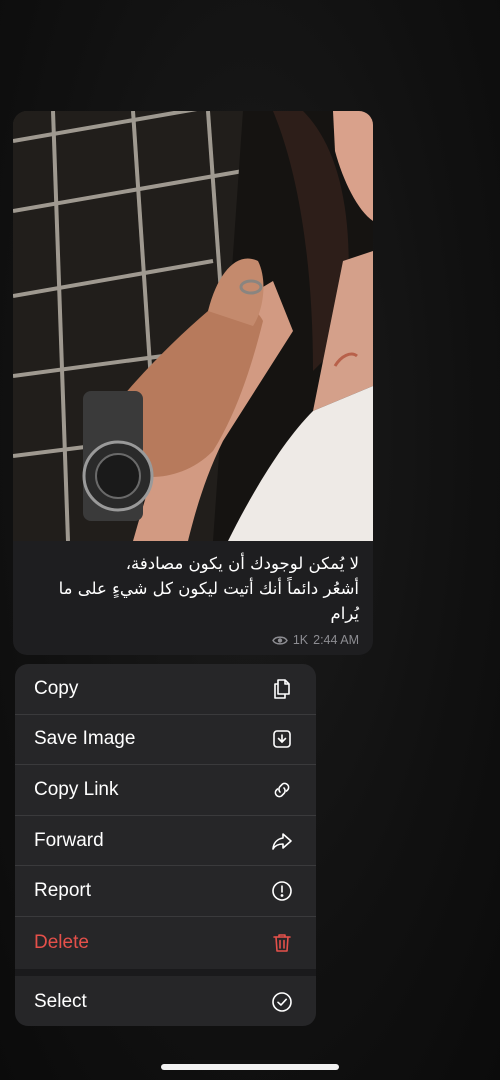 The height and width of the screenshot is (1080, 500). What do you see at coordinates (61, 942) in the screenshot?
I see `menu-item-label: Delete` at bounding box center [61, 942].